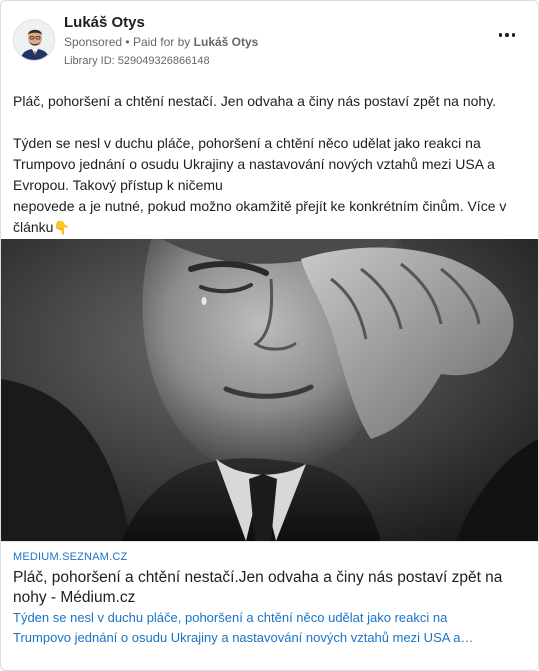 The image size is (539, 671). What do you see at coordinates (118, 185) in the screenshot?
I see `post-line: Evropou. Takový přístup k ničemu` at bounding box center [118, 185].